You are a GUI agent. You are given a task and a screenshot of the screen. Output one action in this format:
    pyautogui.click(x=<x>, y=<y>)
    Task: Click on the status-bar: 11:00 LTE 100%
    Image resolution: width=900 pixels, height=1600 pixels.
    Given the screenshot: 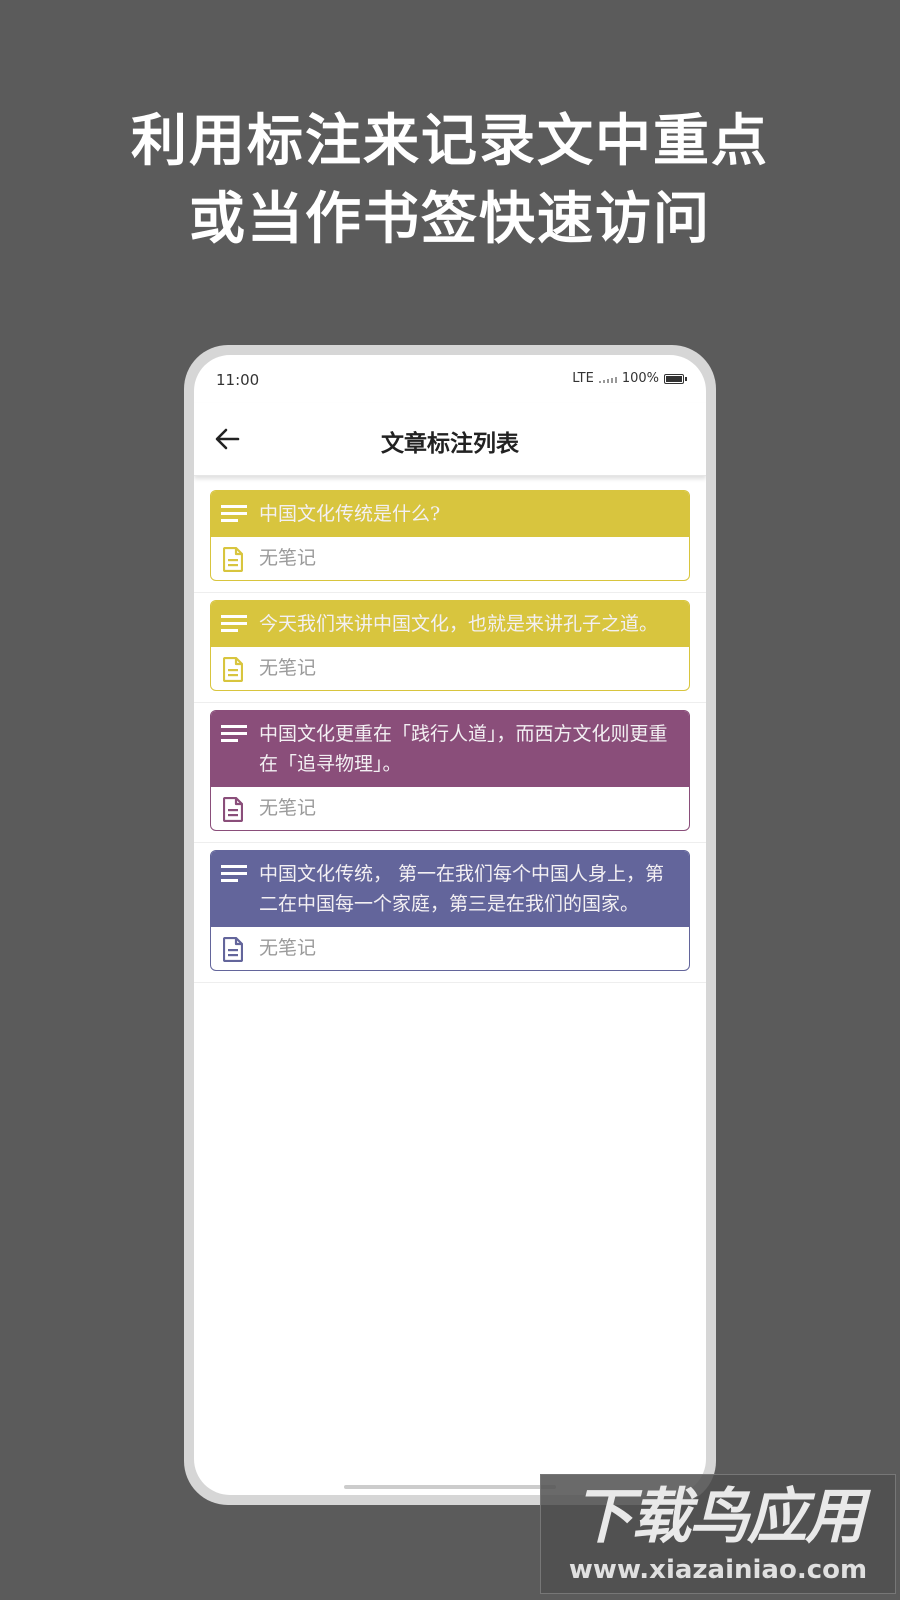 What is the action you would take?
    pyautogui.click(x=450, y=379)
    